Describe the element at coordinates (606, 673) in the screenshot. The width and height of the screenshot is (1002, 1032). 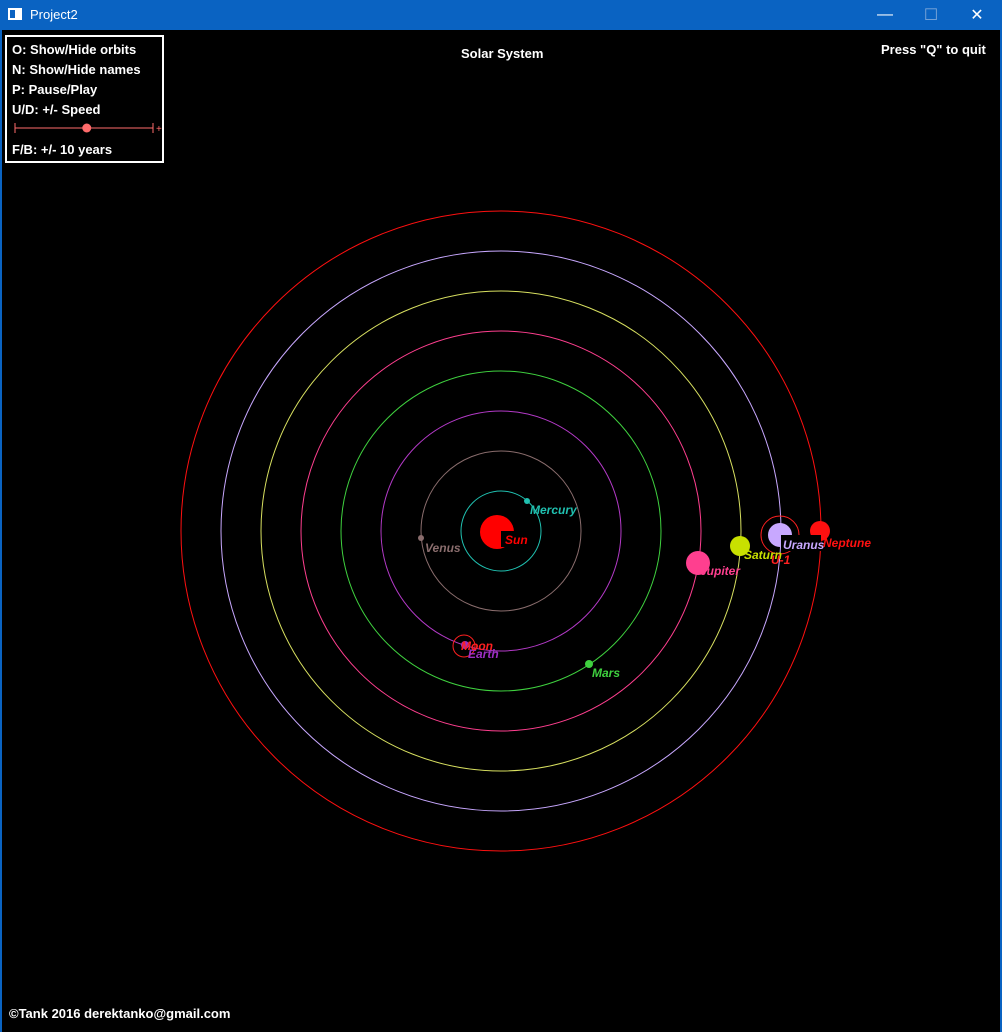
I see `mars-name: Mars` at that location.